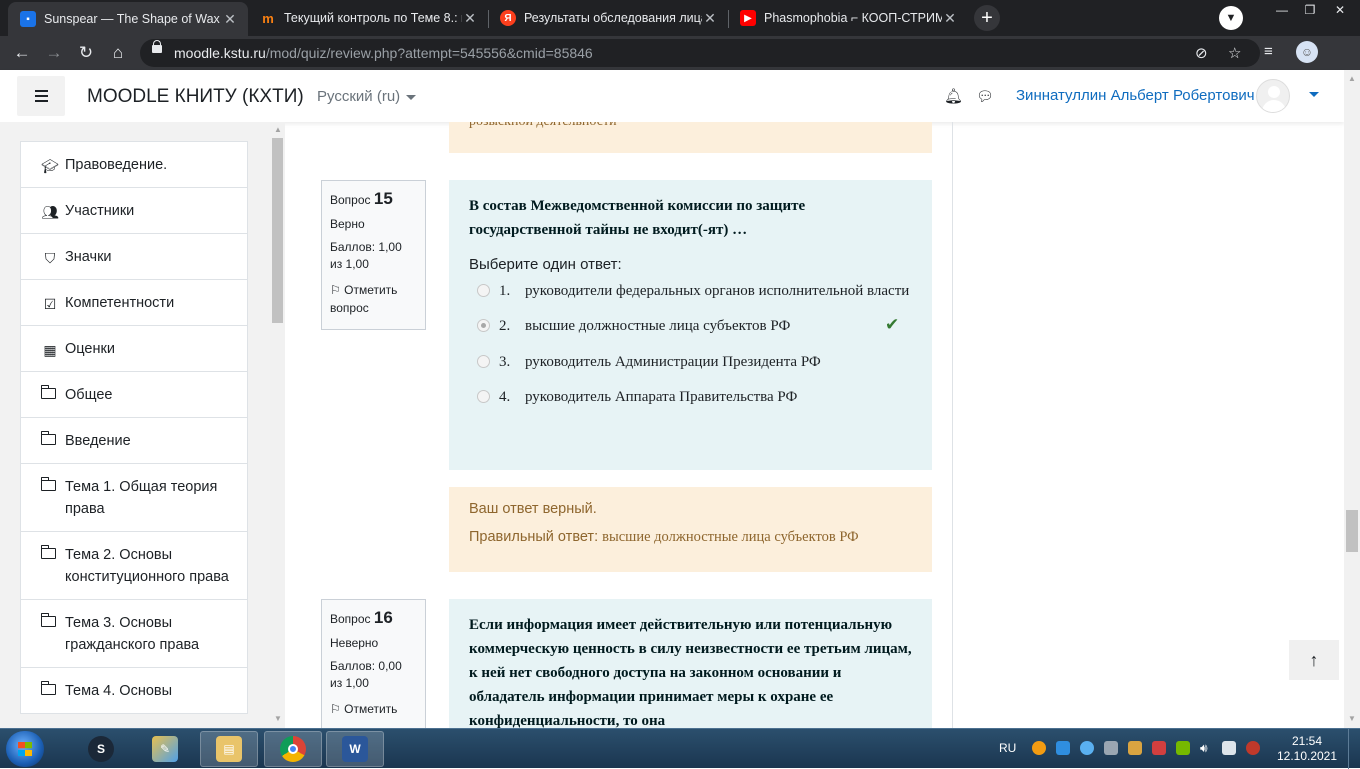  Describe the element at coordinates (165, 749) in the screenshot. I see `taskbar-paint: ✎` at that location.